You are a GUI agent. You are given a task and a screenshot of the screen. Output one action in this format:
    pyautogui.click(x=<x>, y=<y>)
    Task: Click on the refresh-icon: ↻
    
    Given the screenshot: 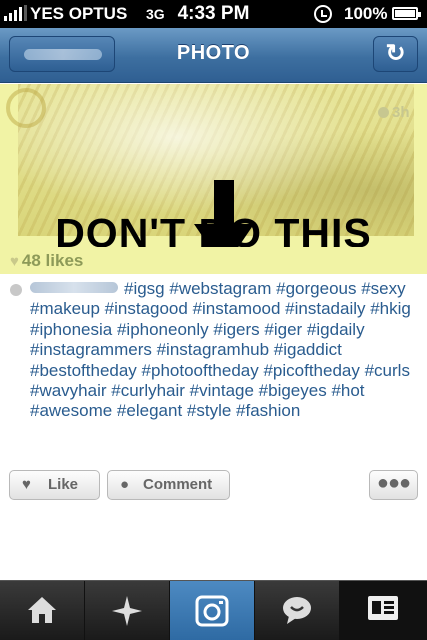 What is the action you would take?
    pyautogui.click(x=395, y=53)
    